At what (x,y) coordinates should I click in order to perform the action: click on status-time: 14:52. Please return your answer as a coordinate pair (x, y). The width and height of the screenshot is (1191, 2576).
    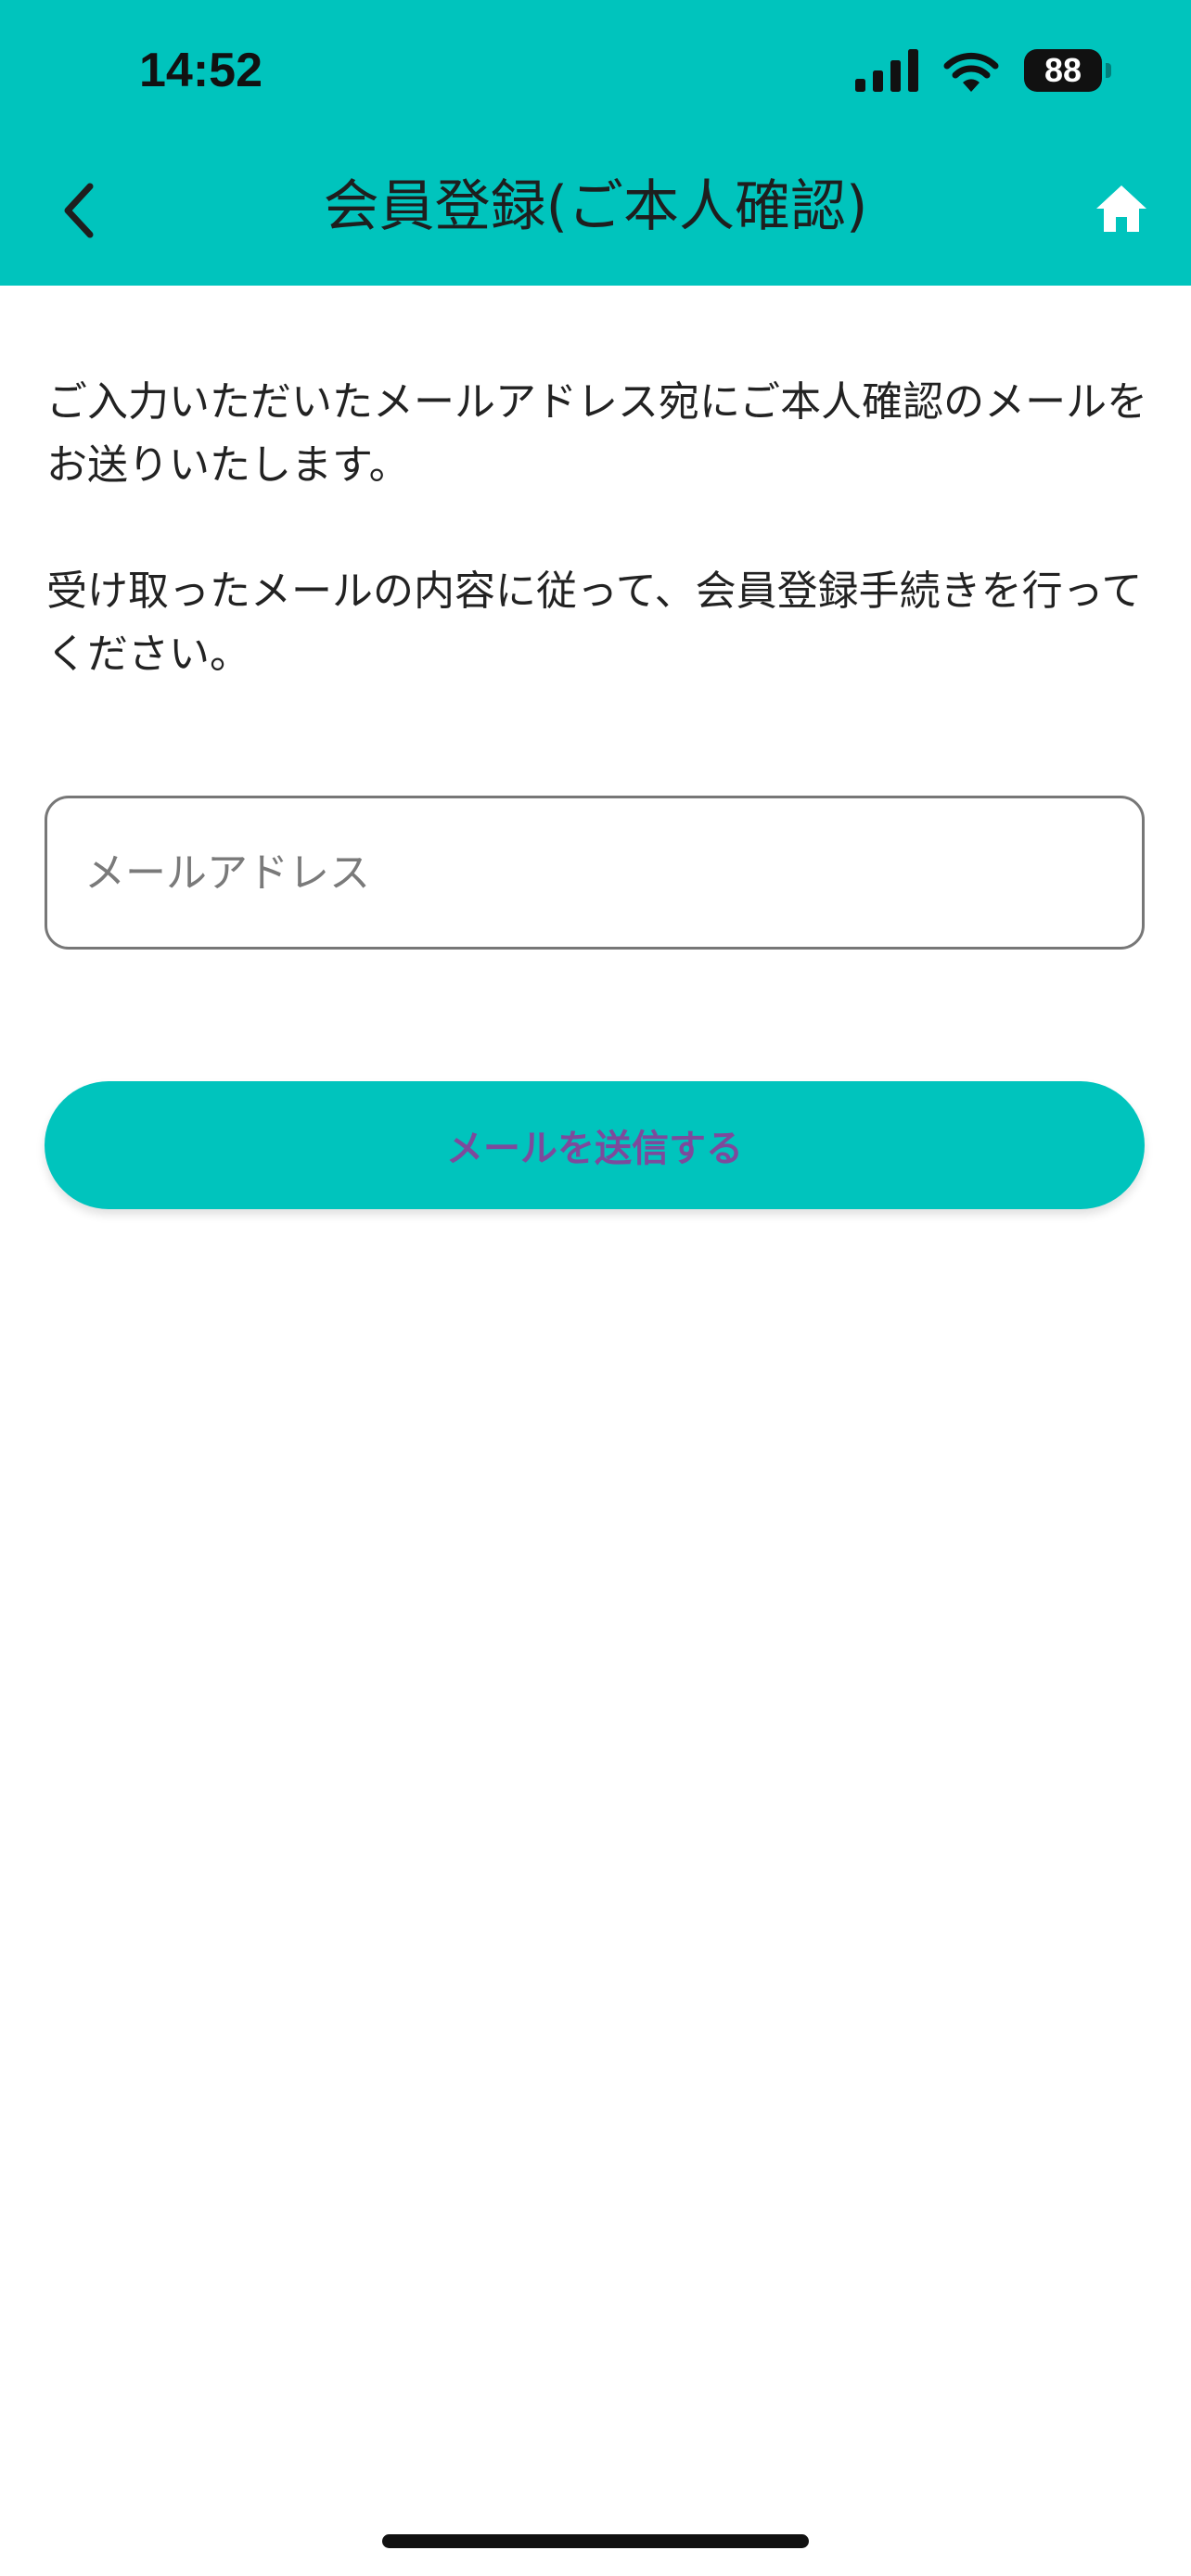
    Looking at the image, I should click on (201, 71).